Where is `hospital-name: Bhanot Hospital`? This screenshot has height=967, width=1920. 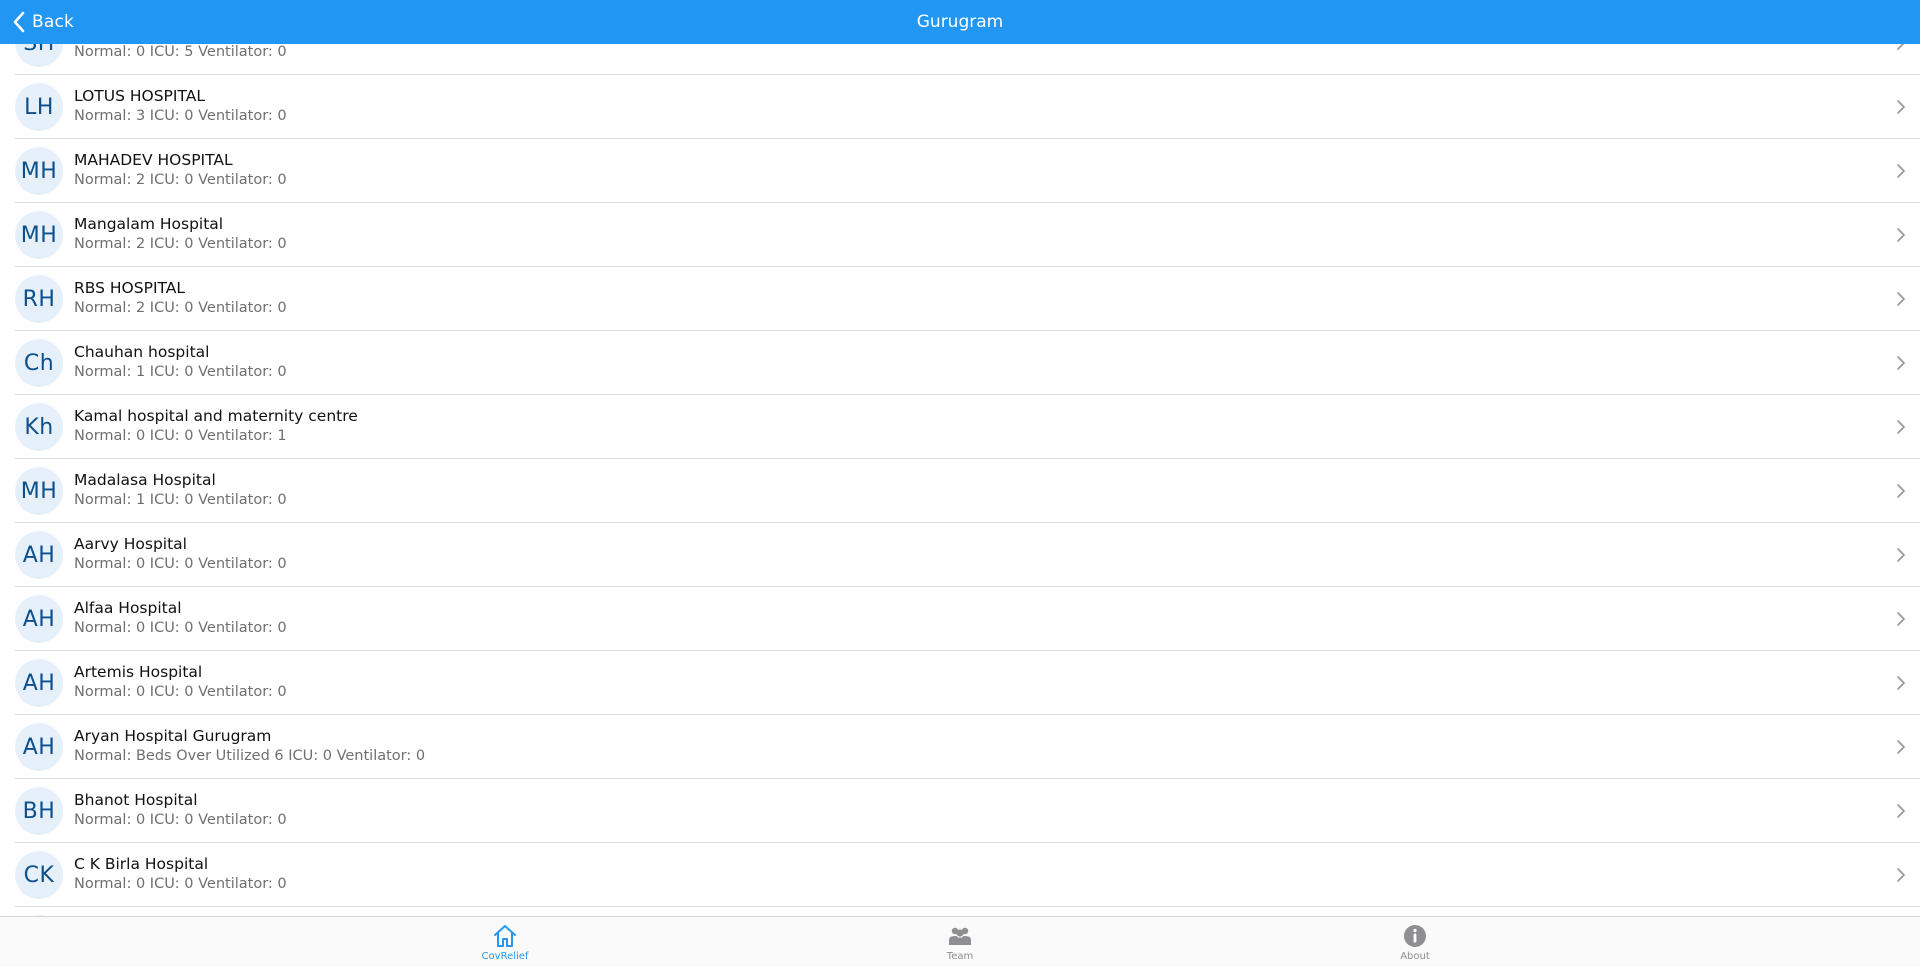 hospital-name: Bhanot Hospital is located at coordinates (136, 800).